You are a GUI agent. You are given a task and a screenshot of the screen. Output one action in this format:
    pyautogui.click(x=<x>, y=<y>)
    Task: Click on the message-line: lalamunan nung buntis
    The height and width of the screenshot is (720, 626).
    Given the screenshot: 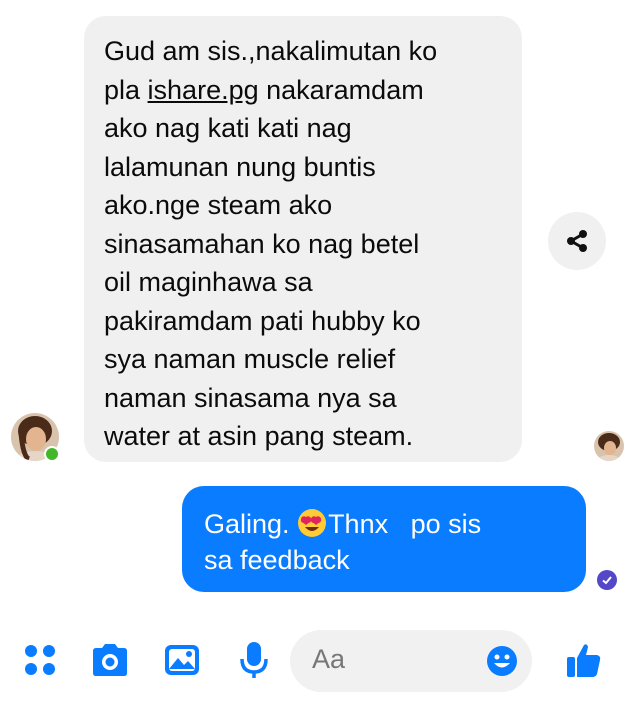 What is the action you would take?
    pyautogui.click(x=240, y=166)
    